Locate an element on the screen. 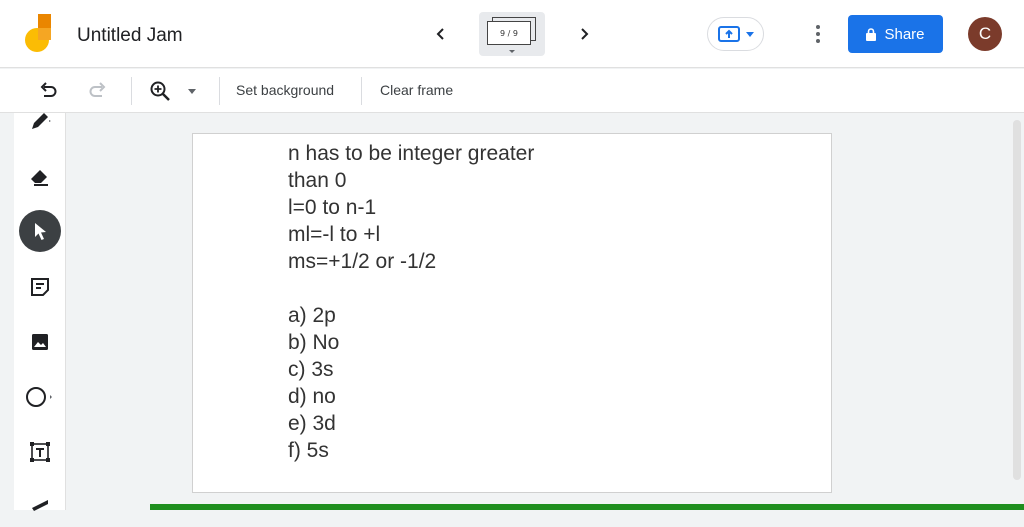 Image resolution: width=1024 pixels, height=527 pixels. more-options-button is located at coordinates (818, 34).